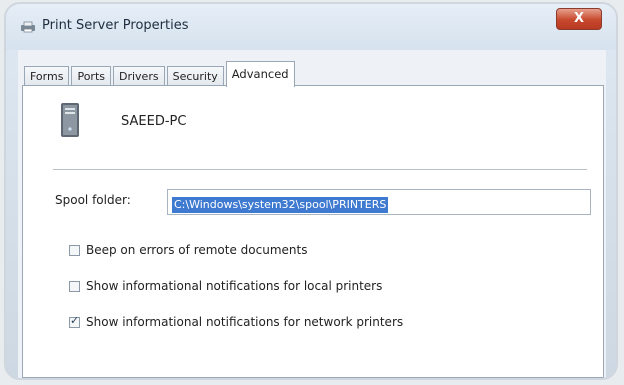 Image resolution: width=624 pixels, height=385 pixels. What do you see at coordinates (197, 250) in the screenshot?
I see `beep-on-errors-label: Beep on errors of remote documents` at bounding box center [197, 250].